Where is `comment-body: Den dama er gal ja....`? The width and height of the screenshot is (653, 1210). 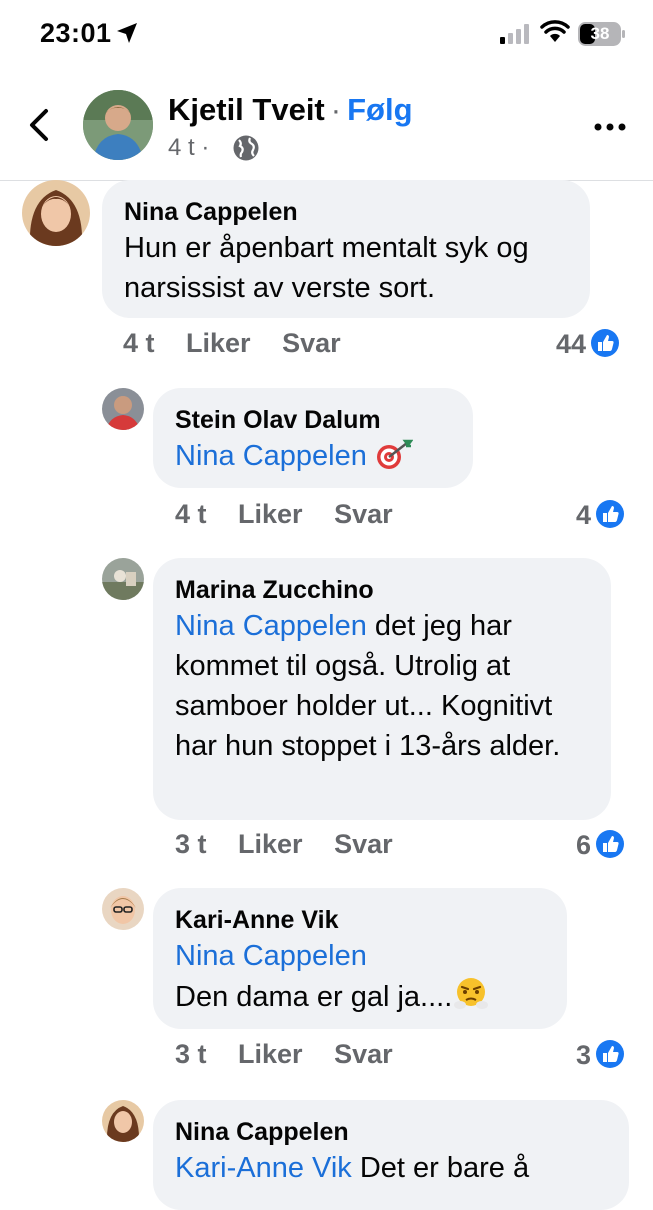
comment-body: Den dama er gal ja.... is located at coordinates (314, 997).